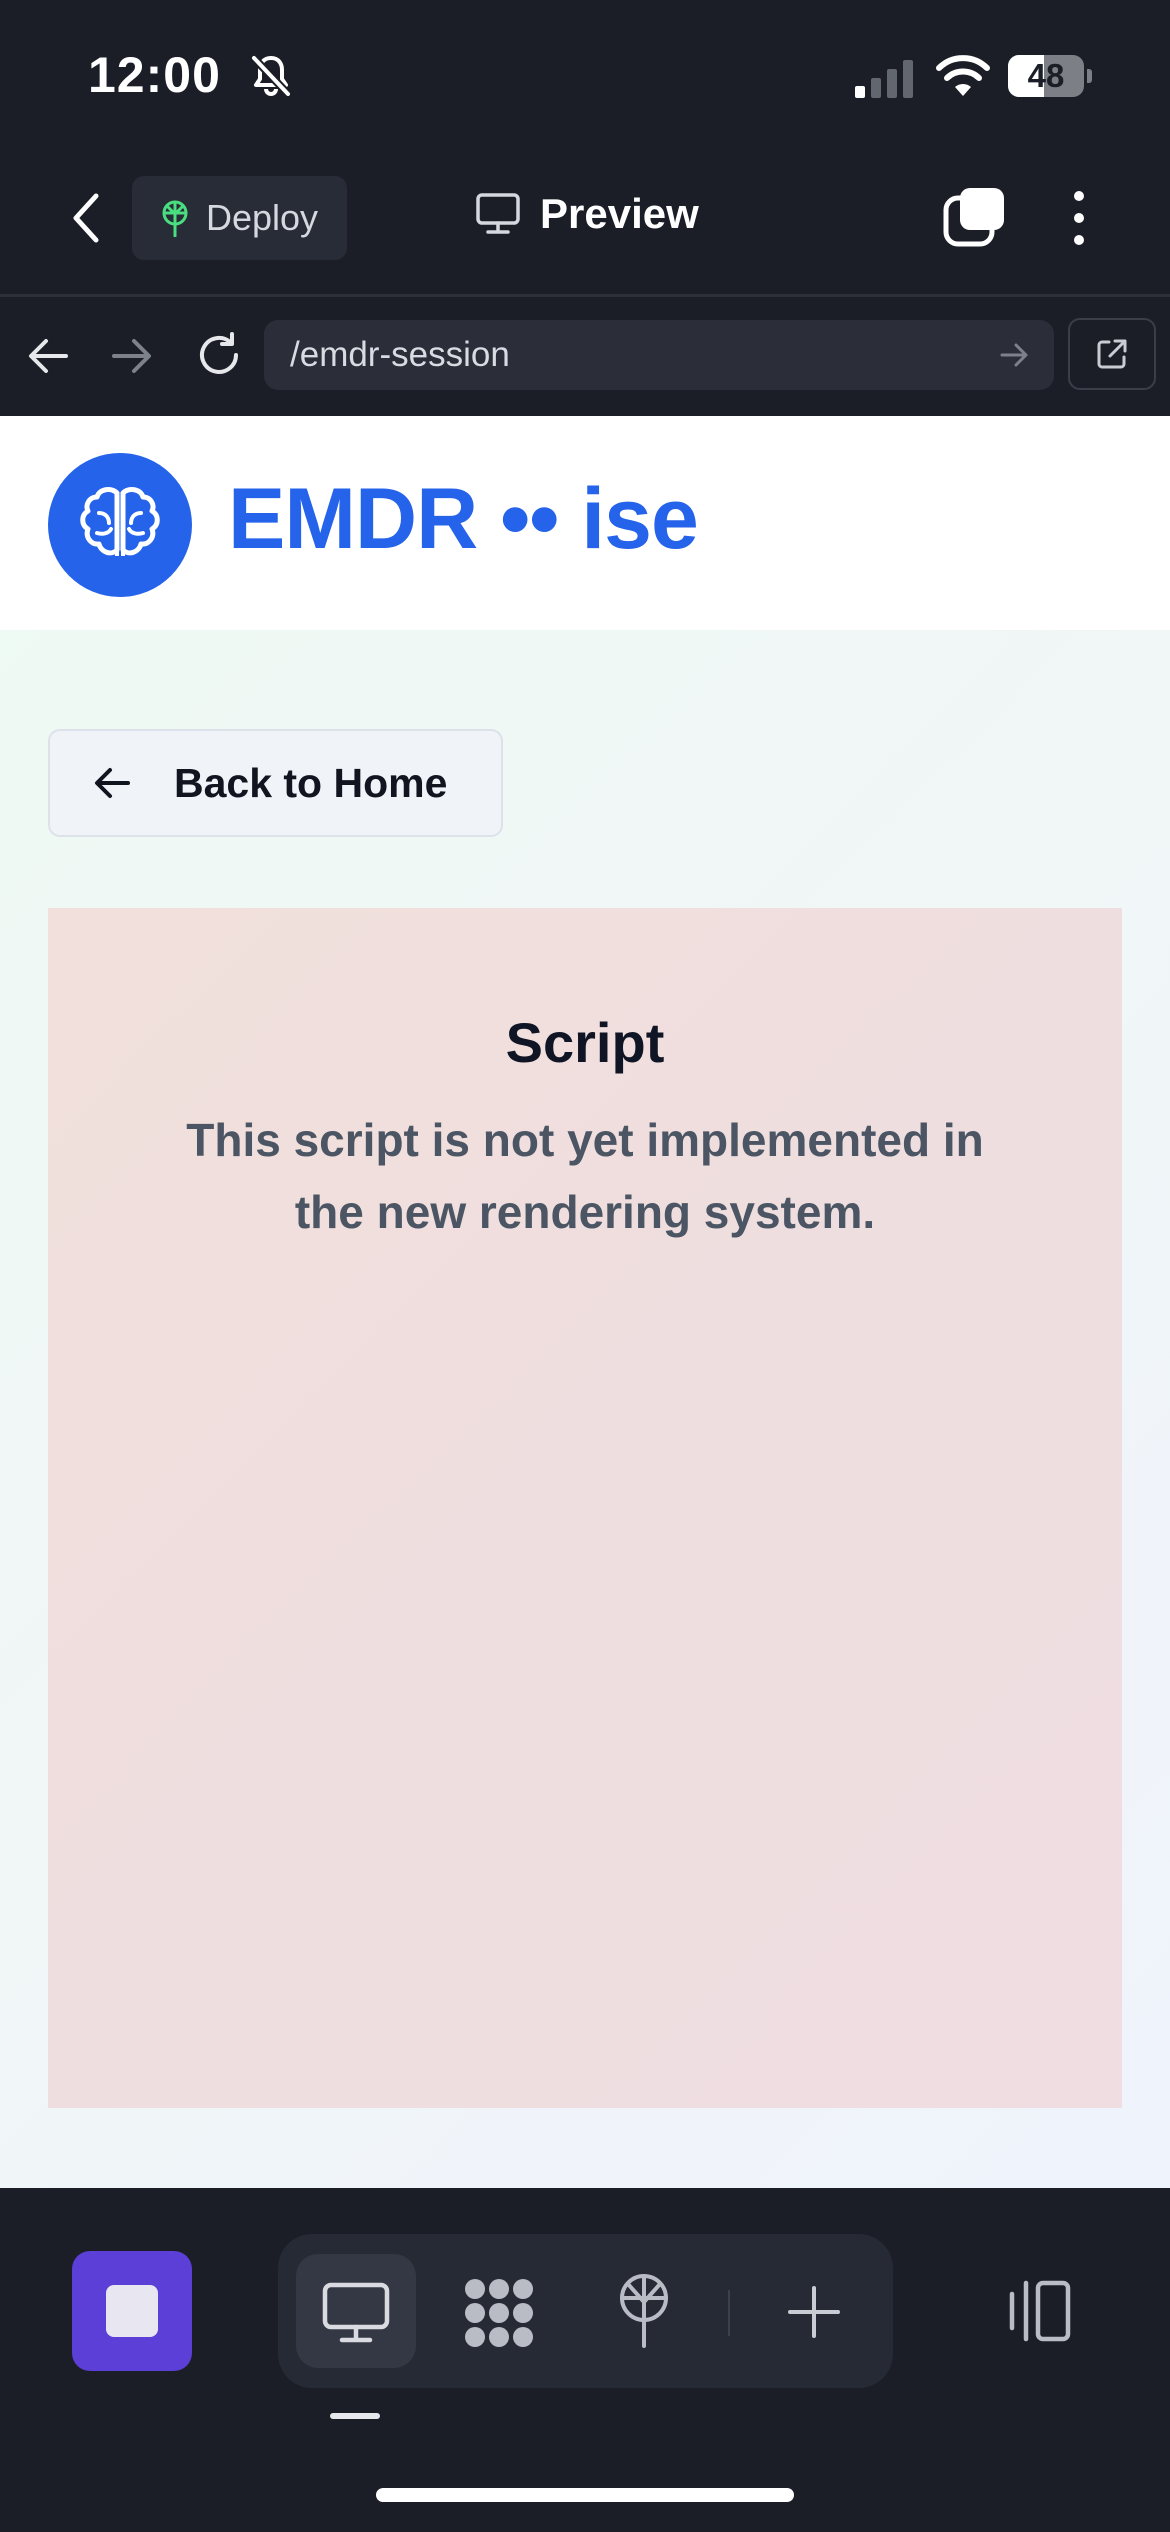  I want to click on open-external-button, so click(1112, 354).